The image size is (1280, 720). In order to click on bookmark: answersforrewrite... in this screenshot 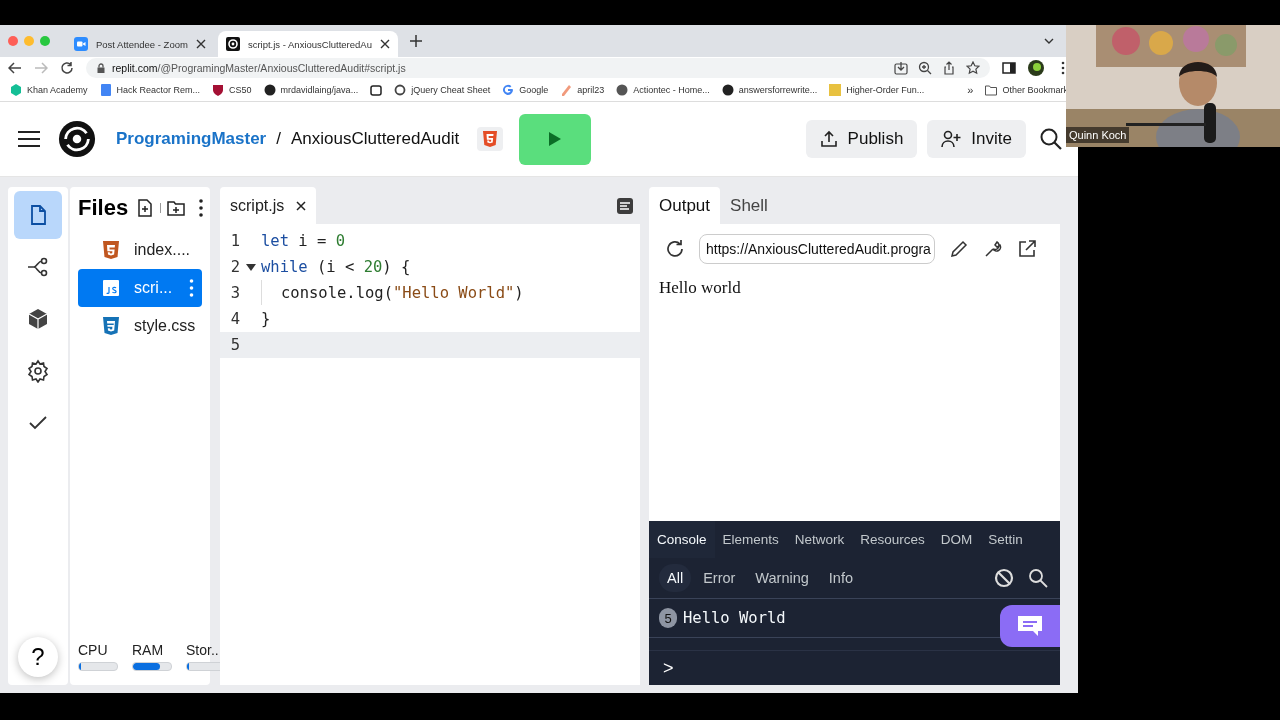, I will do `click(769, 90)`.